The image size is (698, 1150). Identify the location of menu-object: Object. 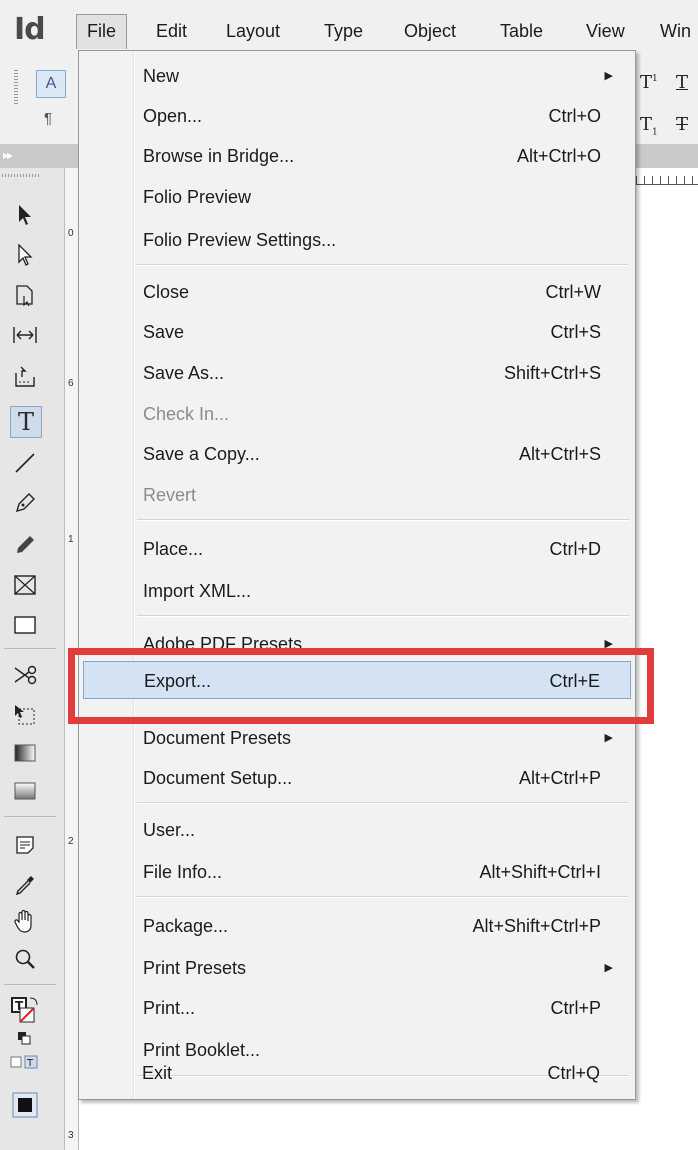
(430, 31).